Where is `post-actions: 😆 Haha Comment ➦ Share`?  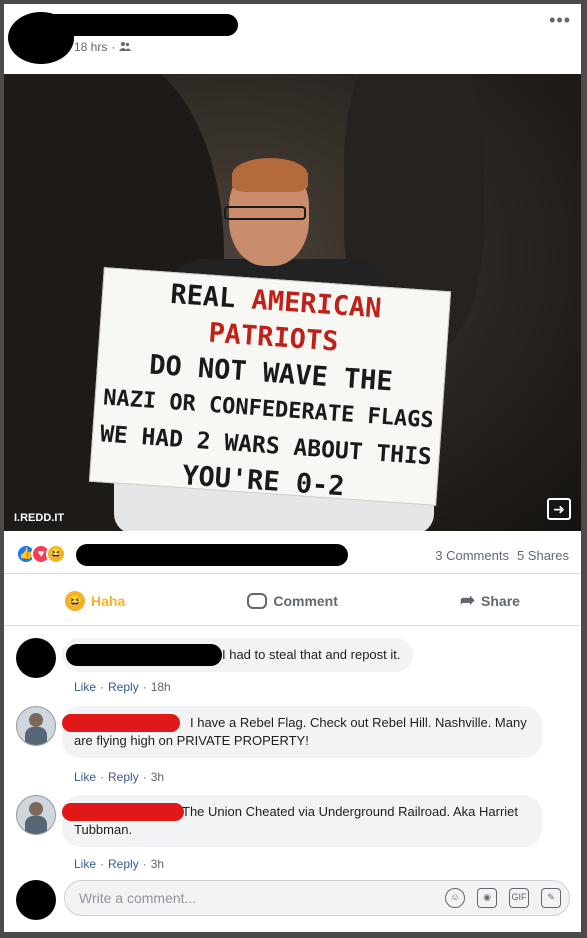 post-actions: 😆 Haha Comment ➦ Share is located at coordinates (292, 601).